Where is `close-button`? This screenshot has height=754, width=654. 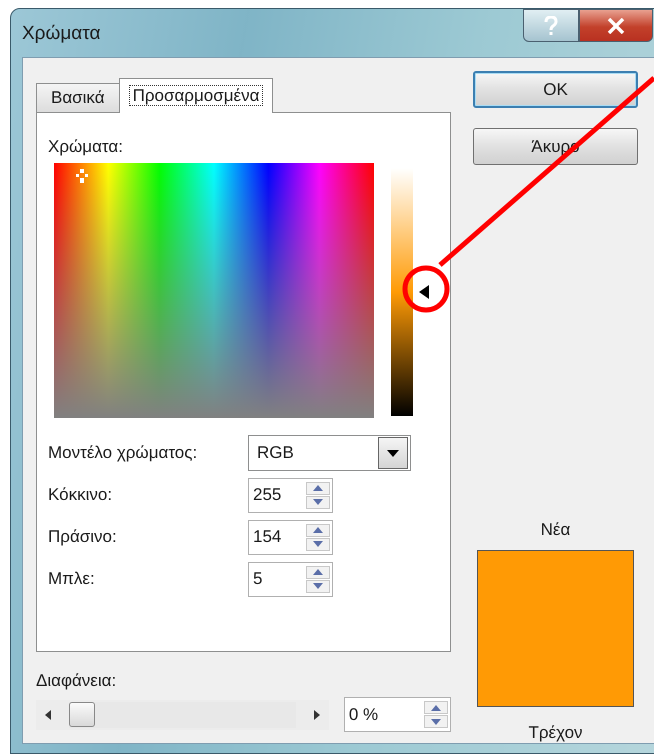
close-button is located at coordinates (616, 25).